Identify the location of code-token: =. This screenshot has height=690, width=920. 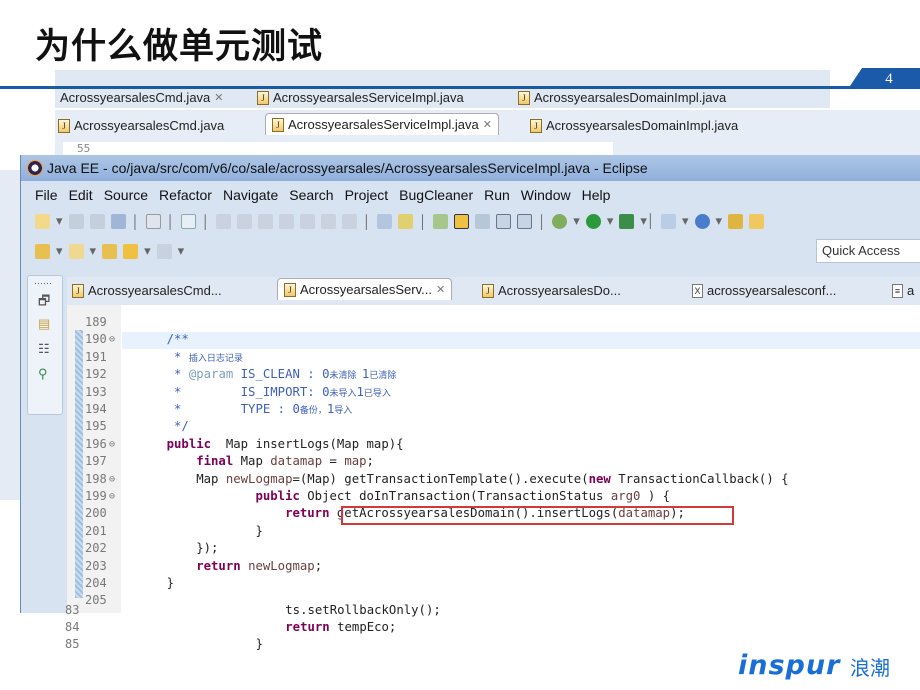
(333, 461).